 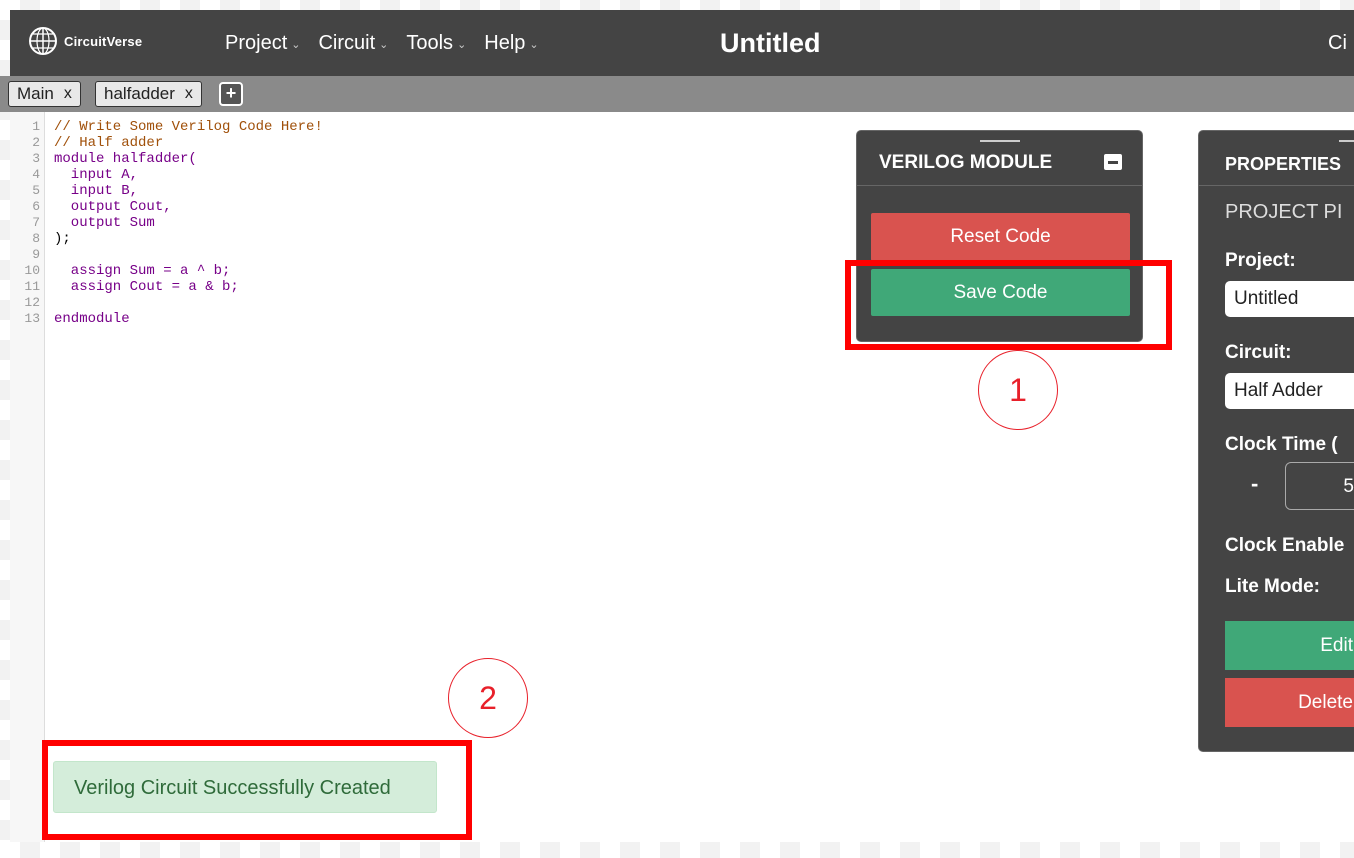 I want to click on code-line: endmodule, so click(x=188, y=319).